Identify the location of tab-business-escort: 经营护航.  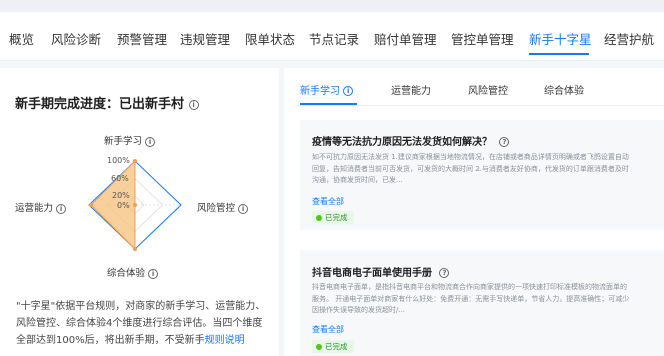
(629, 38).